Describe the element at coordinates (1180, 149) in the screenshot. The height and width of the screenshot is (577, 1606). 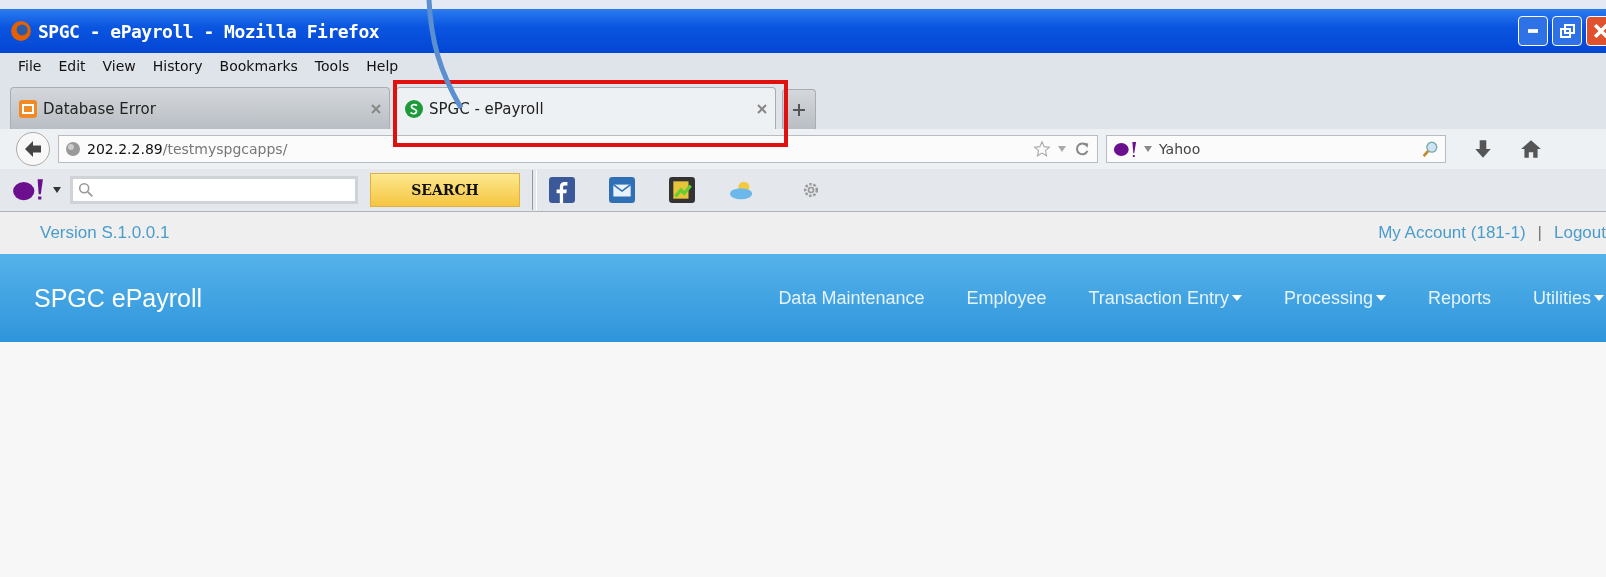
I see `search-engine-text: Yahoo` at that location.